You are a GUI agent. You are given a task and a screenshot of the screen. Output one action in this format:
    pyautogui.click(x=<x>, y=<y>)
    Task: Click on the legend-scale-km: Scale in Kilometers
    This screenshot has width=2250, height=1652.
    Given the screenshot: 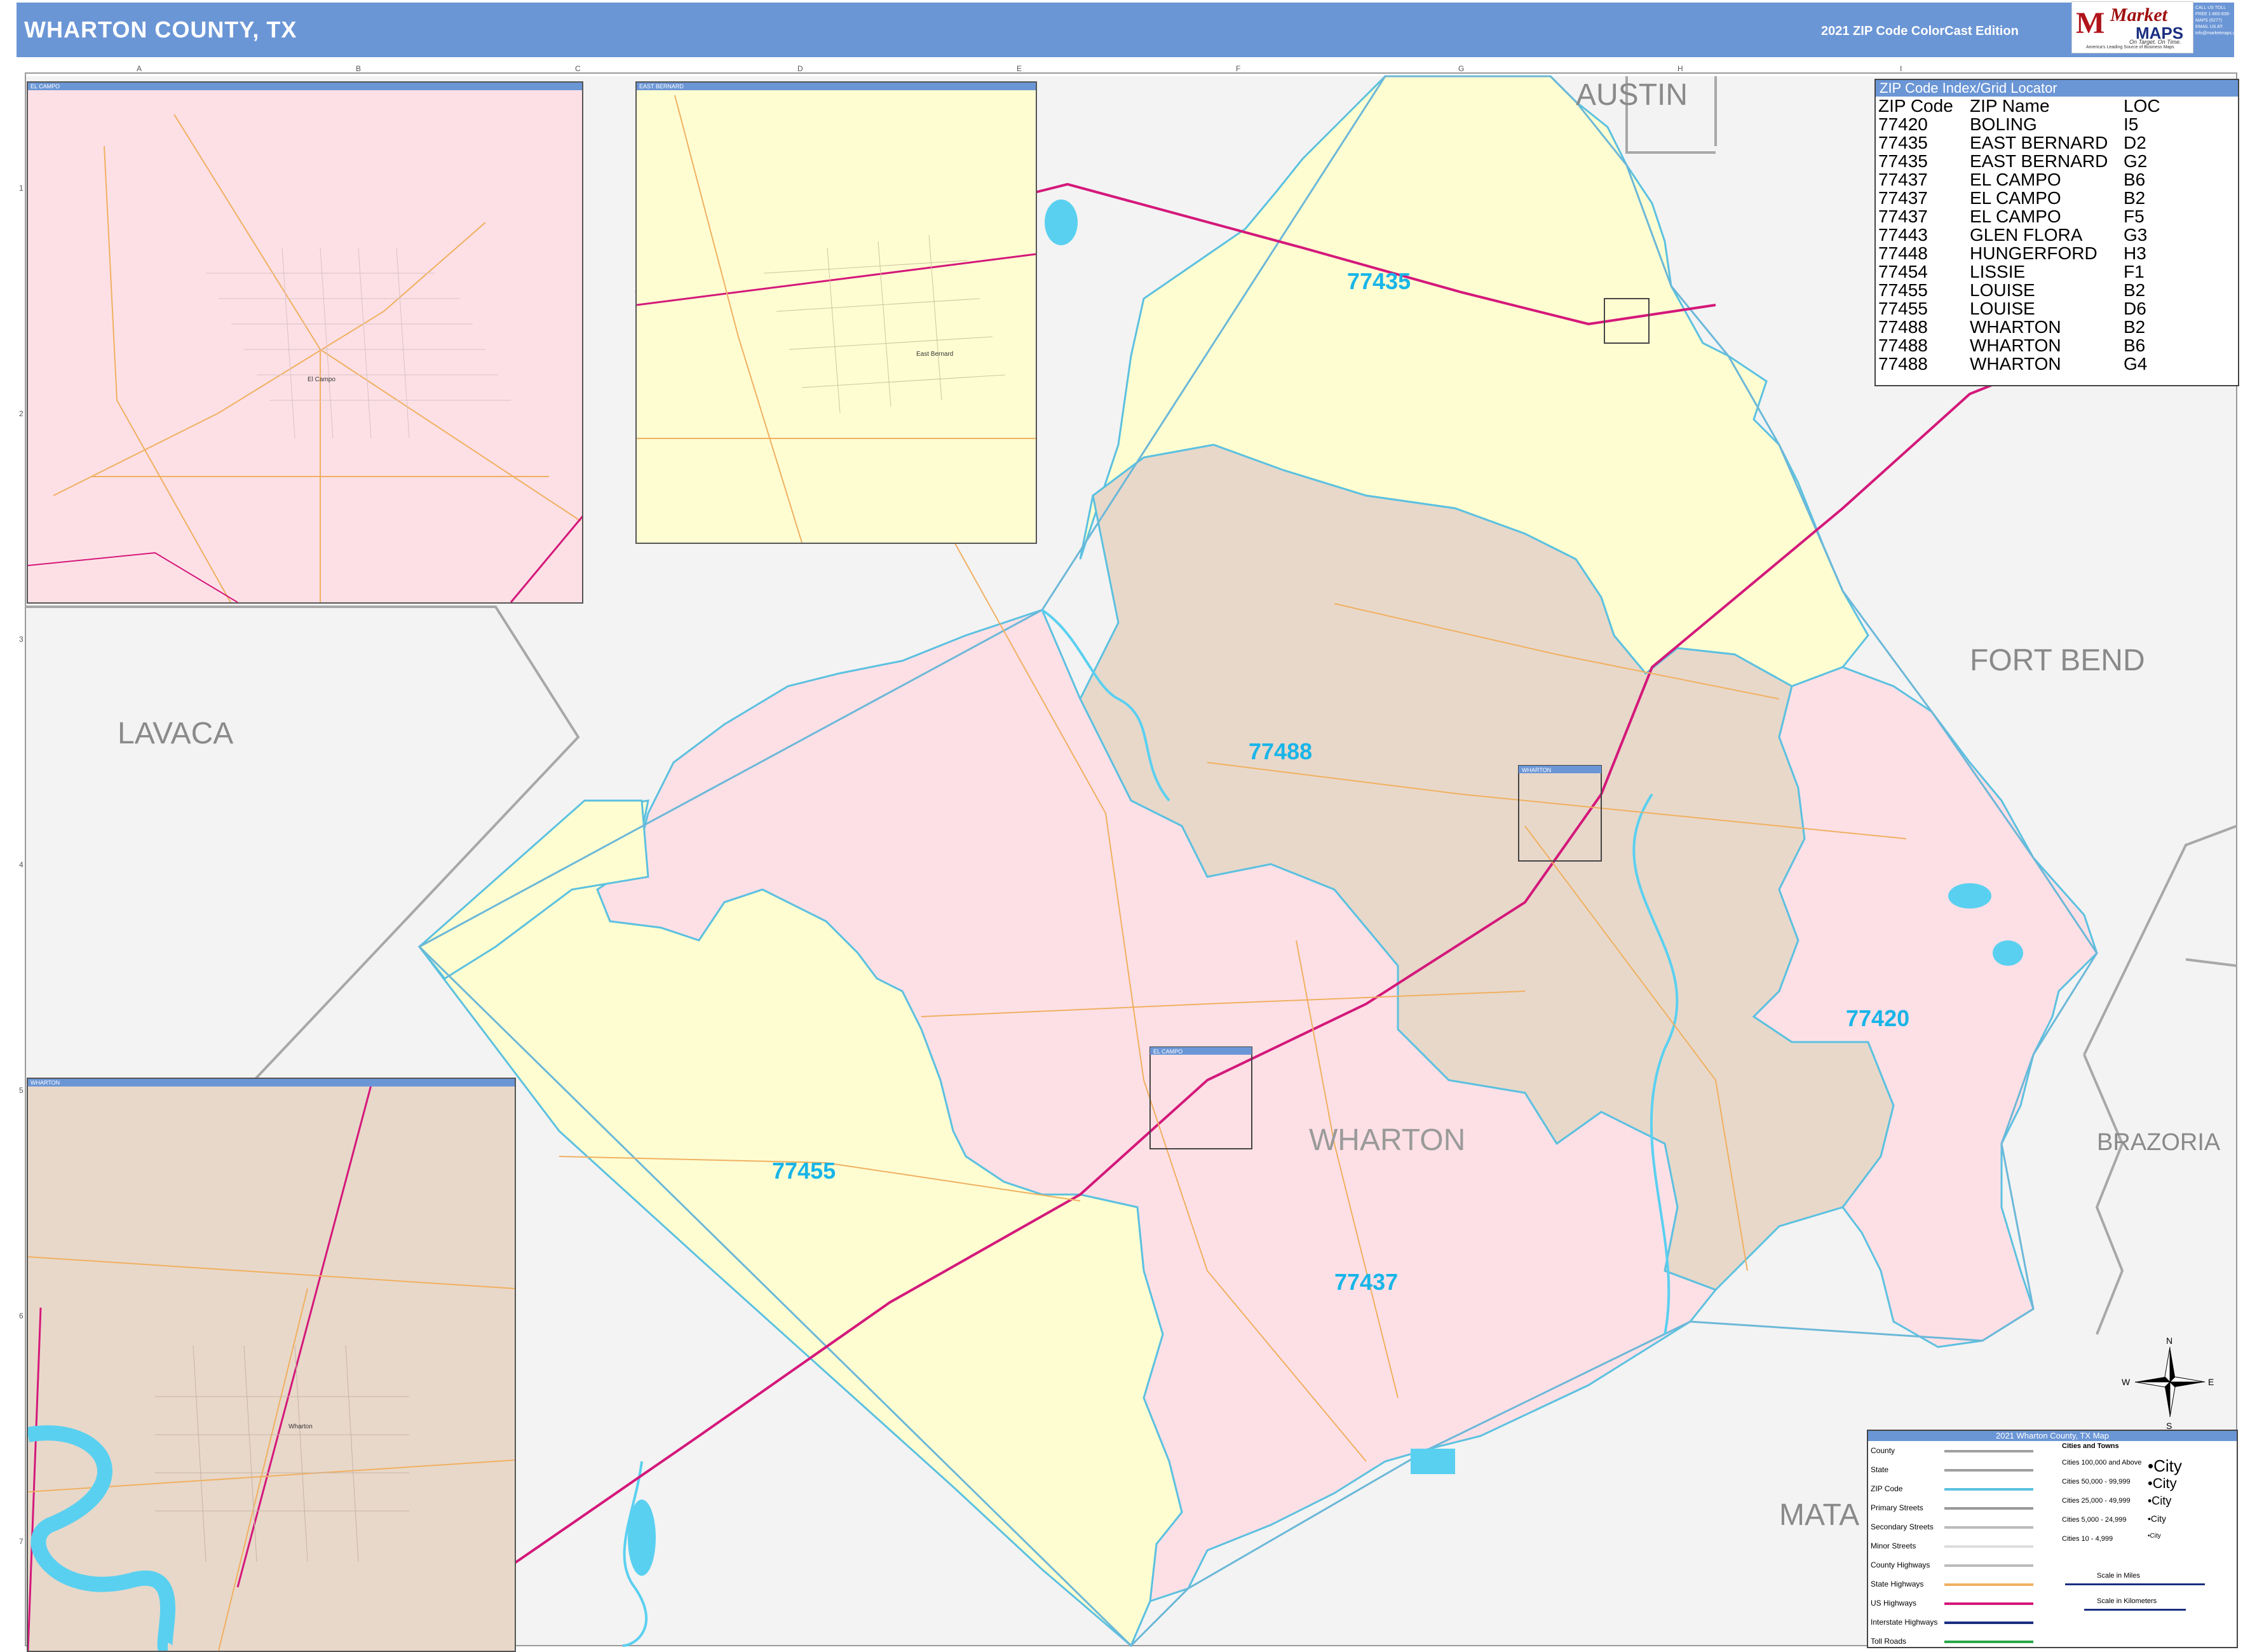 What is the action you would take?
    pyautogui.click(x=2127, y=1601)
    